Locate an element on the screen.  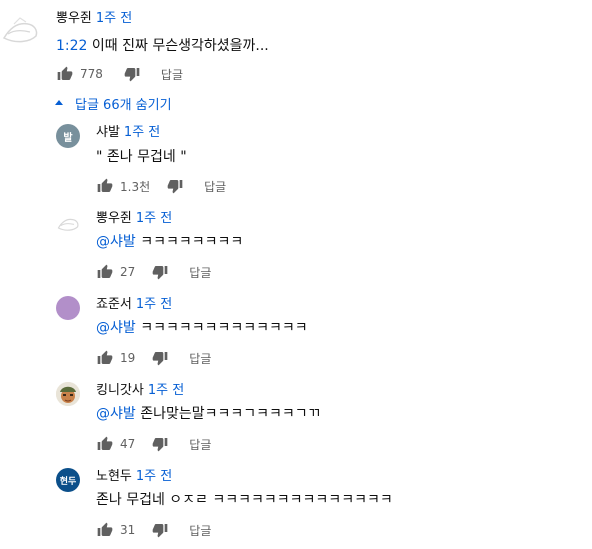
comment-actions: 1.3천 답글 is located at coordinates (161, 186).